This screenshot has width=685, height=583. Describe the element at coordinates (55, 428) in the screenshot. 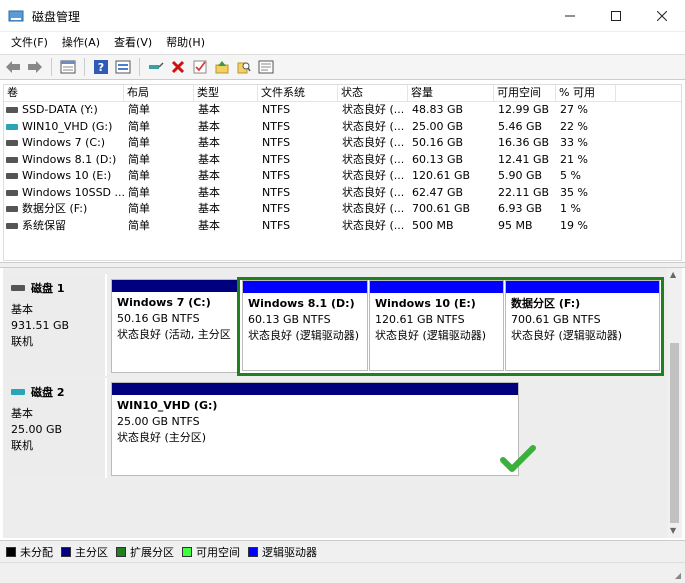

I see `disk-2-label: 磁盘 2 基本 25.00 GB 联机` at that location.